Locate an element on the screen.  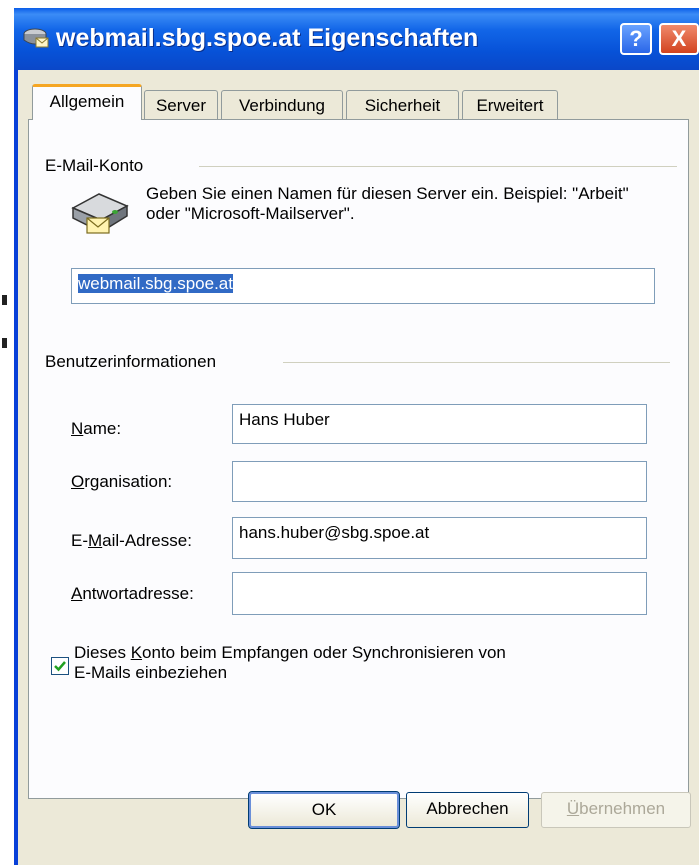
include-account-checkbox is located at coordinates (60, 666).